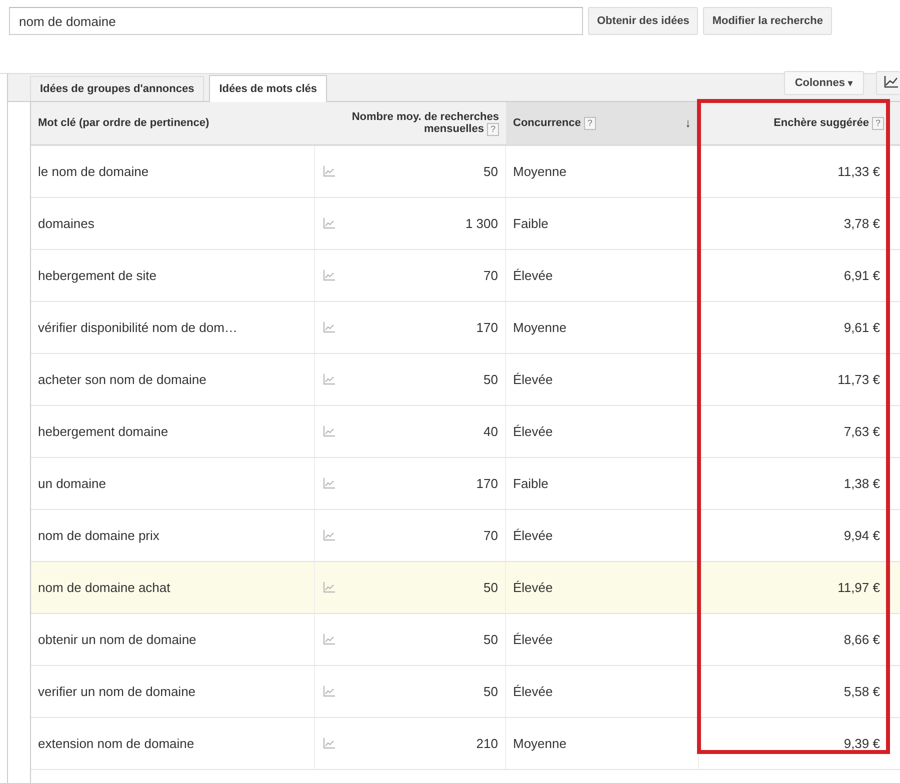  I want to click on bid-cell: 9,94 €, so click(798, 535).